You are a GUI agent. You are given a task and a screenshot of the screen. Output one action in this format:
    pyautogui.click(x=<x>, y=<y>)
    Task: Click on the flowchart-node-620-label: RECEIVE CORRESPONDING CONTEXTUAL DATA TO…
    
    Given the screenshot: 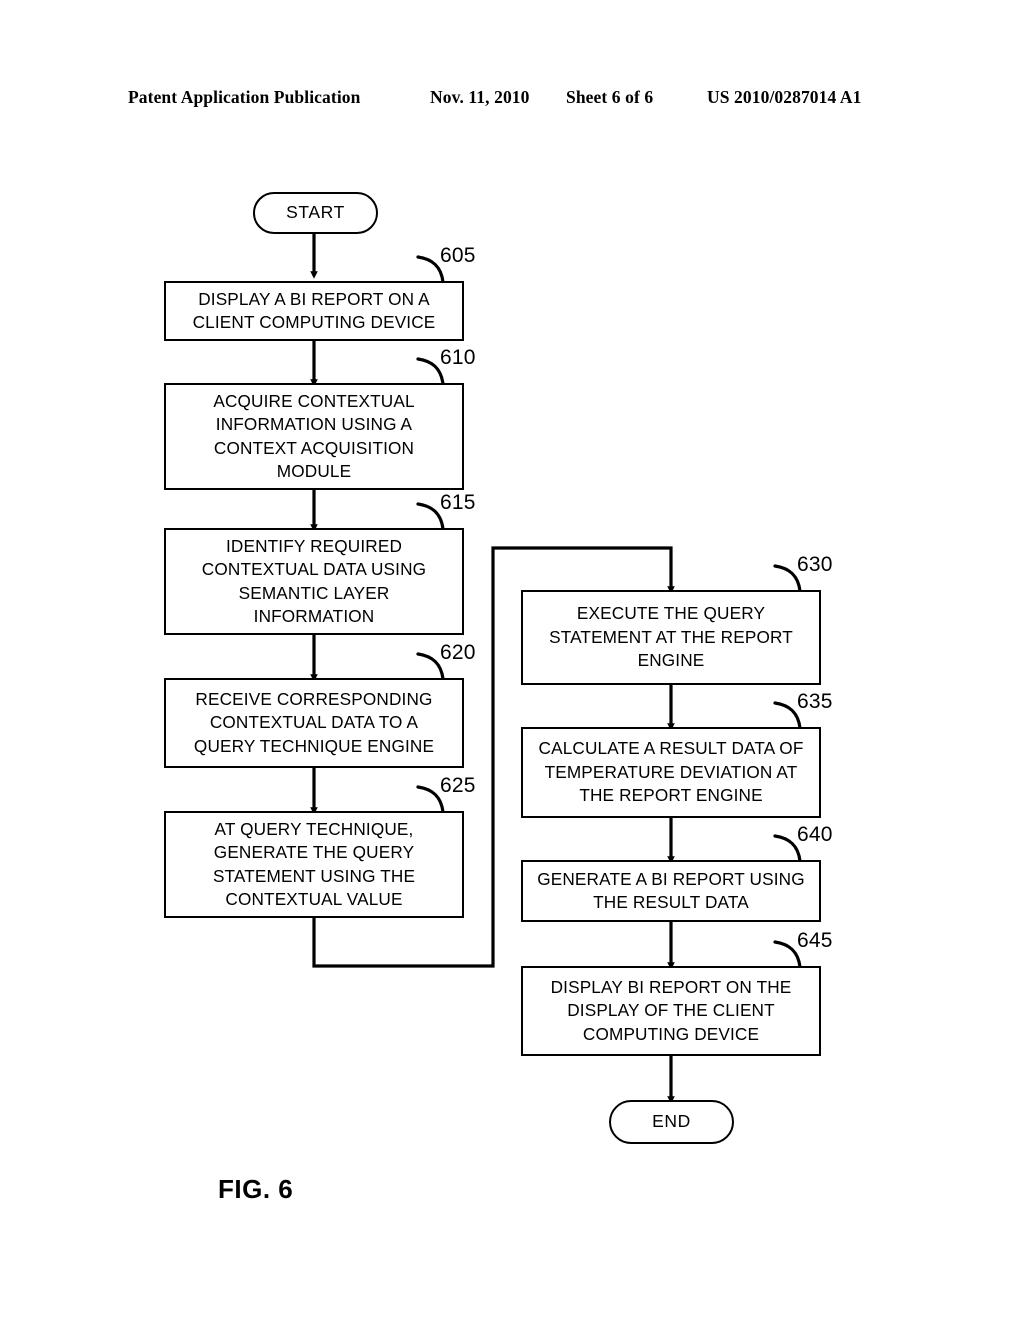 What is the action you would take?
    pyautogui.click(x=314, y=722)
    